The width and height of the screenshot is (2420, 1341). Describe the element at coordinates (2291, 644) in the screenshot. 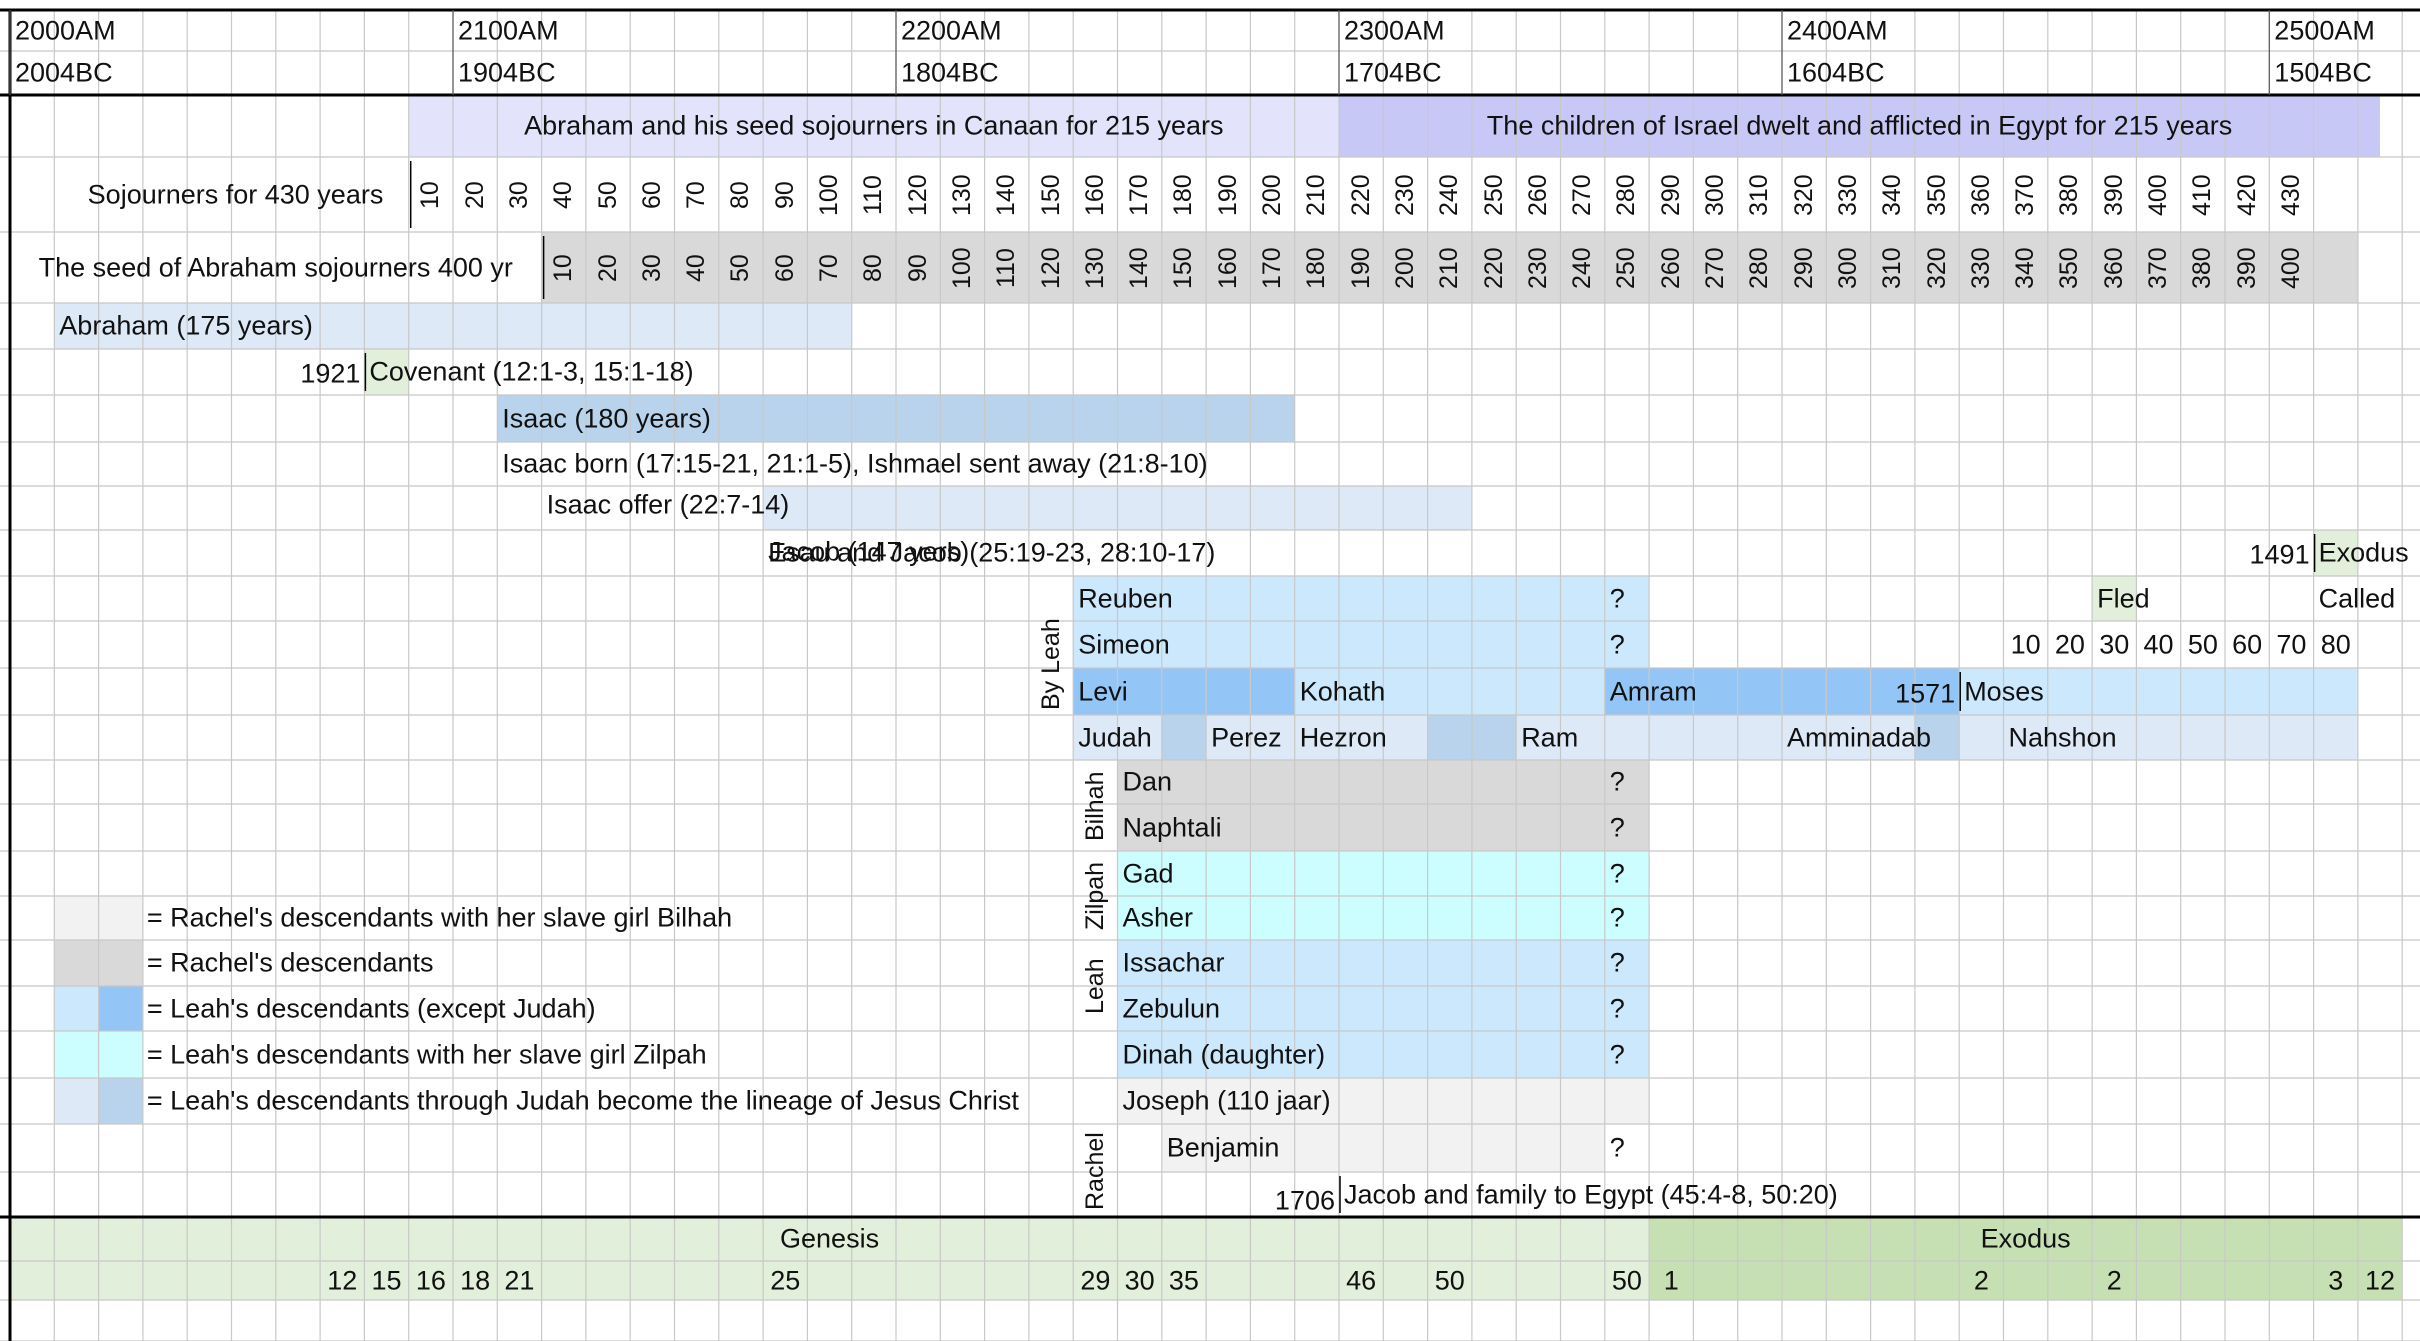

I see `moses-age-label: 70` at that location.